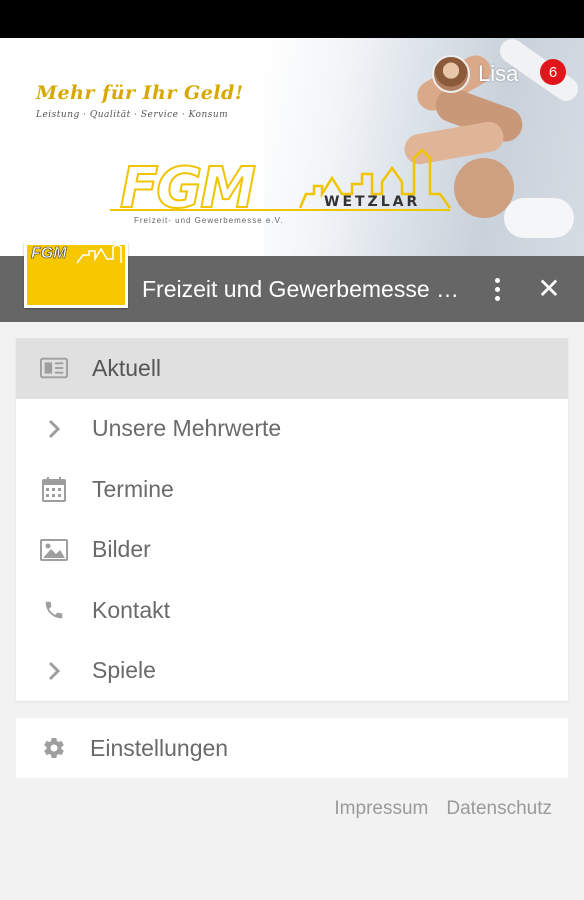  What do you see at coordinates (54, 748) in the screenshot?
I see `gear-icon` at bounding box center [54, 748].